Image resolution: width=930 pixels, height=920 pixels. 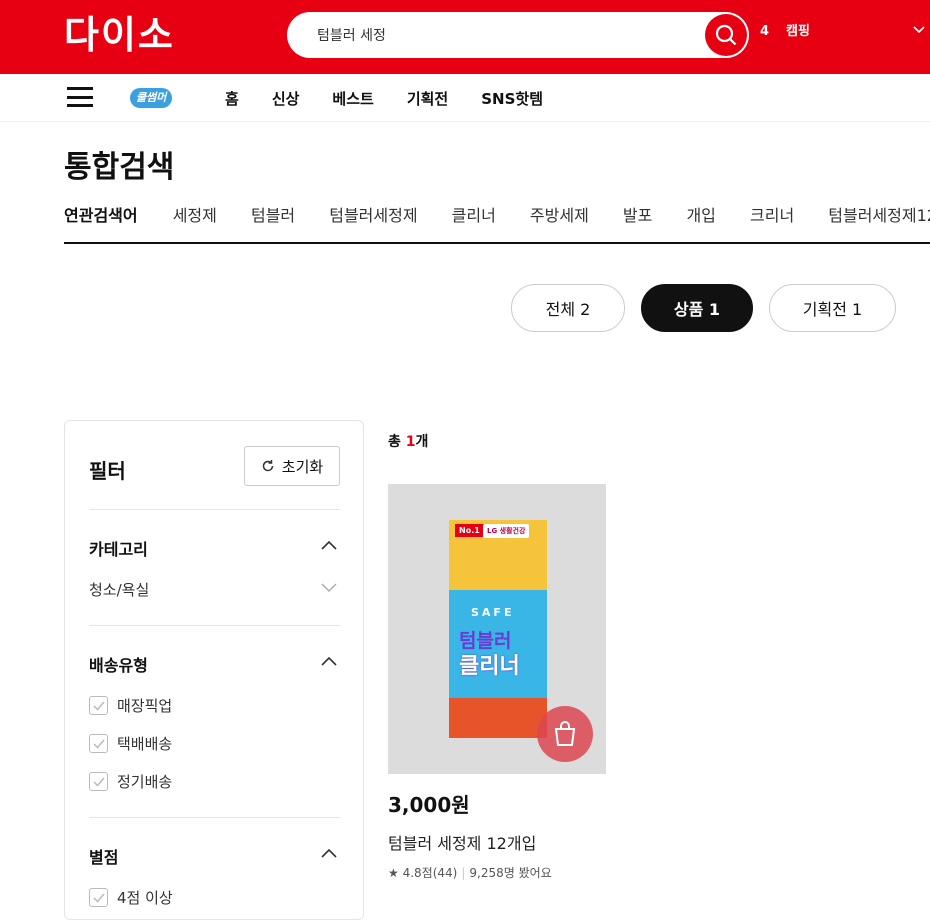 I want to click on rating-section-title: 별점, so click(x=103, y=856).